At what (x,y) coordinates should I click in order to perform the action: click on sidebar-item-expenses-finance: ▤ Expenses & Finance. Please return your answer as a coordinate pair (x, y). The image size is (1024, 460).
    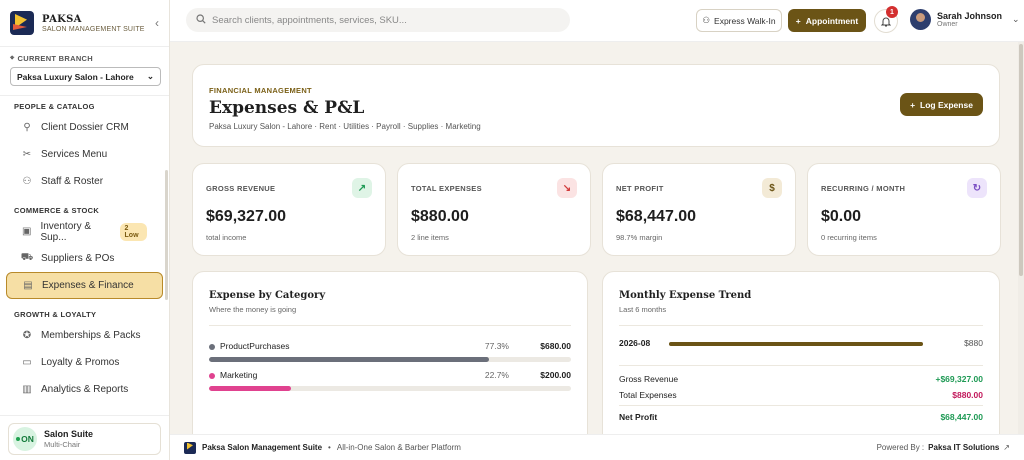
    Looking at the image, I should click on (84, 285).